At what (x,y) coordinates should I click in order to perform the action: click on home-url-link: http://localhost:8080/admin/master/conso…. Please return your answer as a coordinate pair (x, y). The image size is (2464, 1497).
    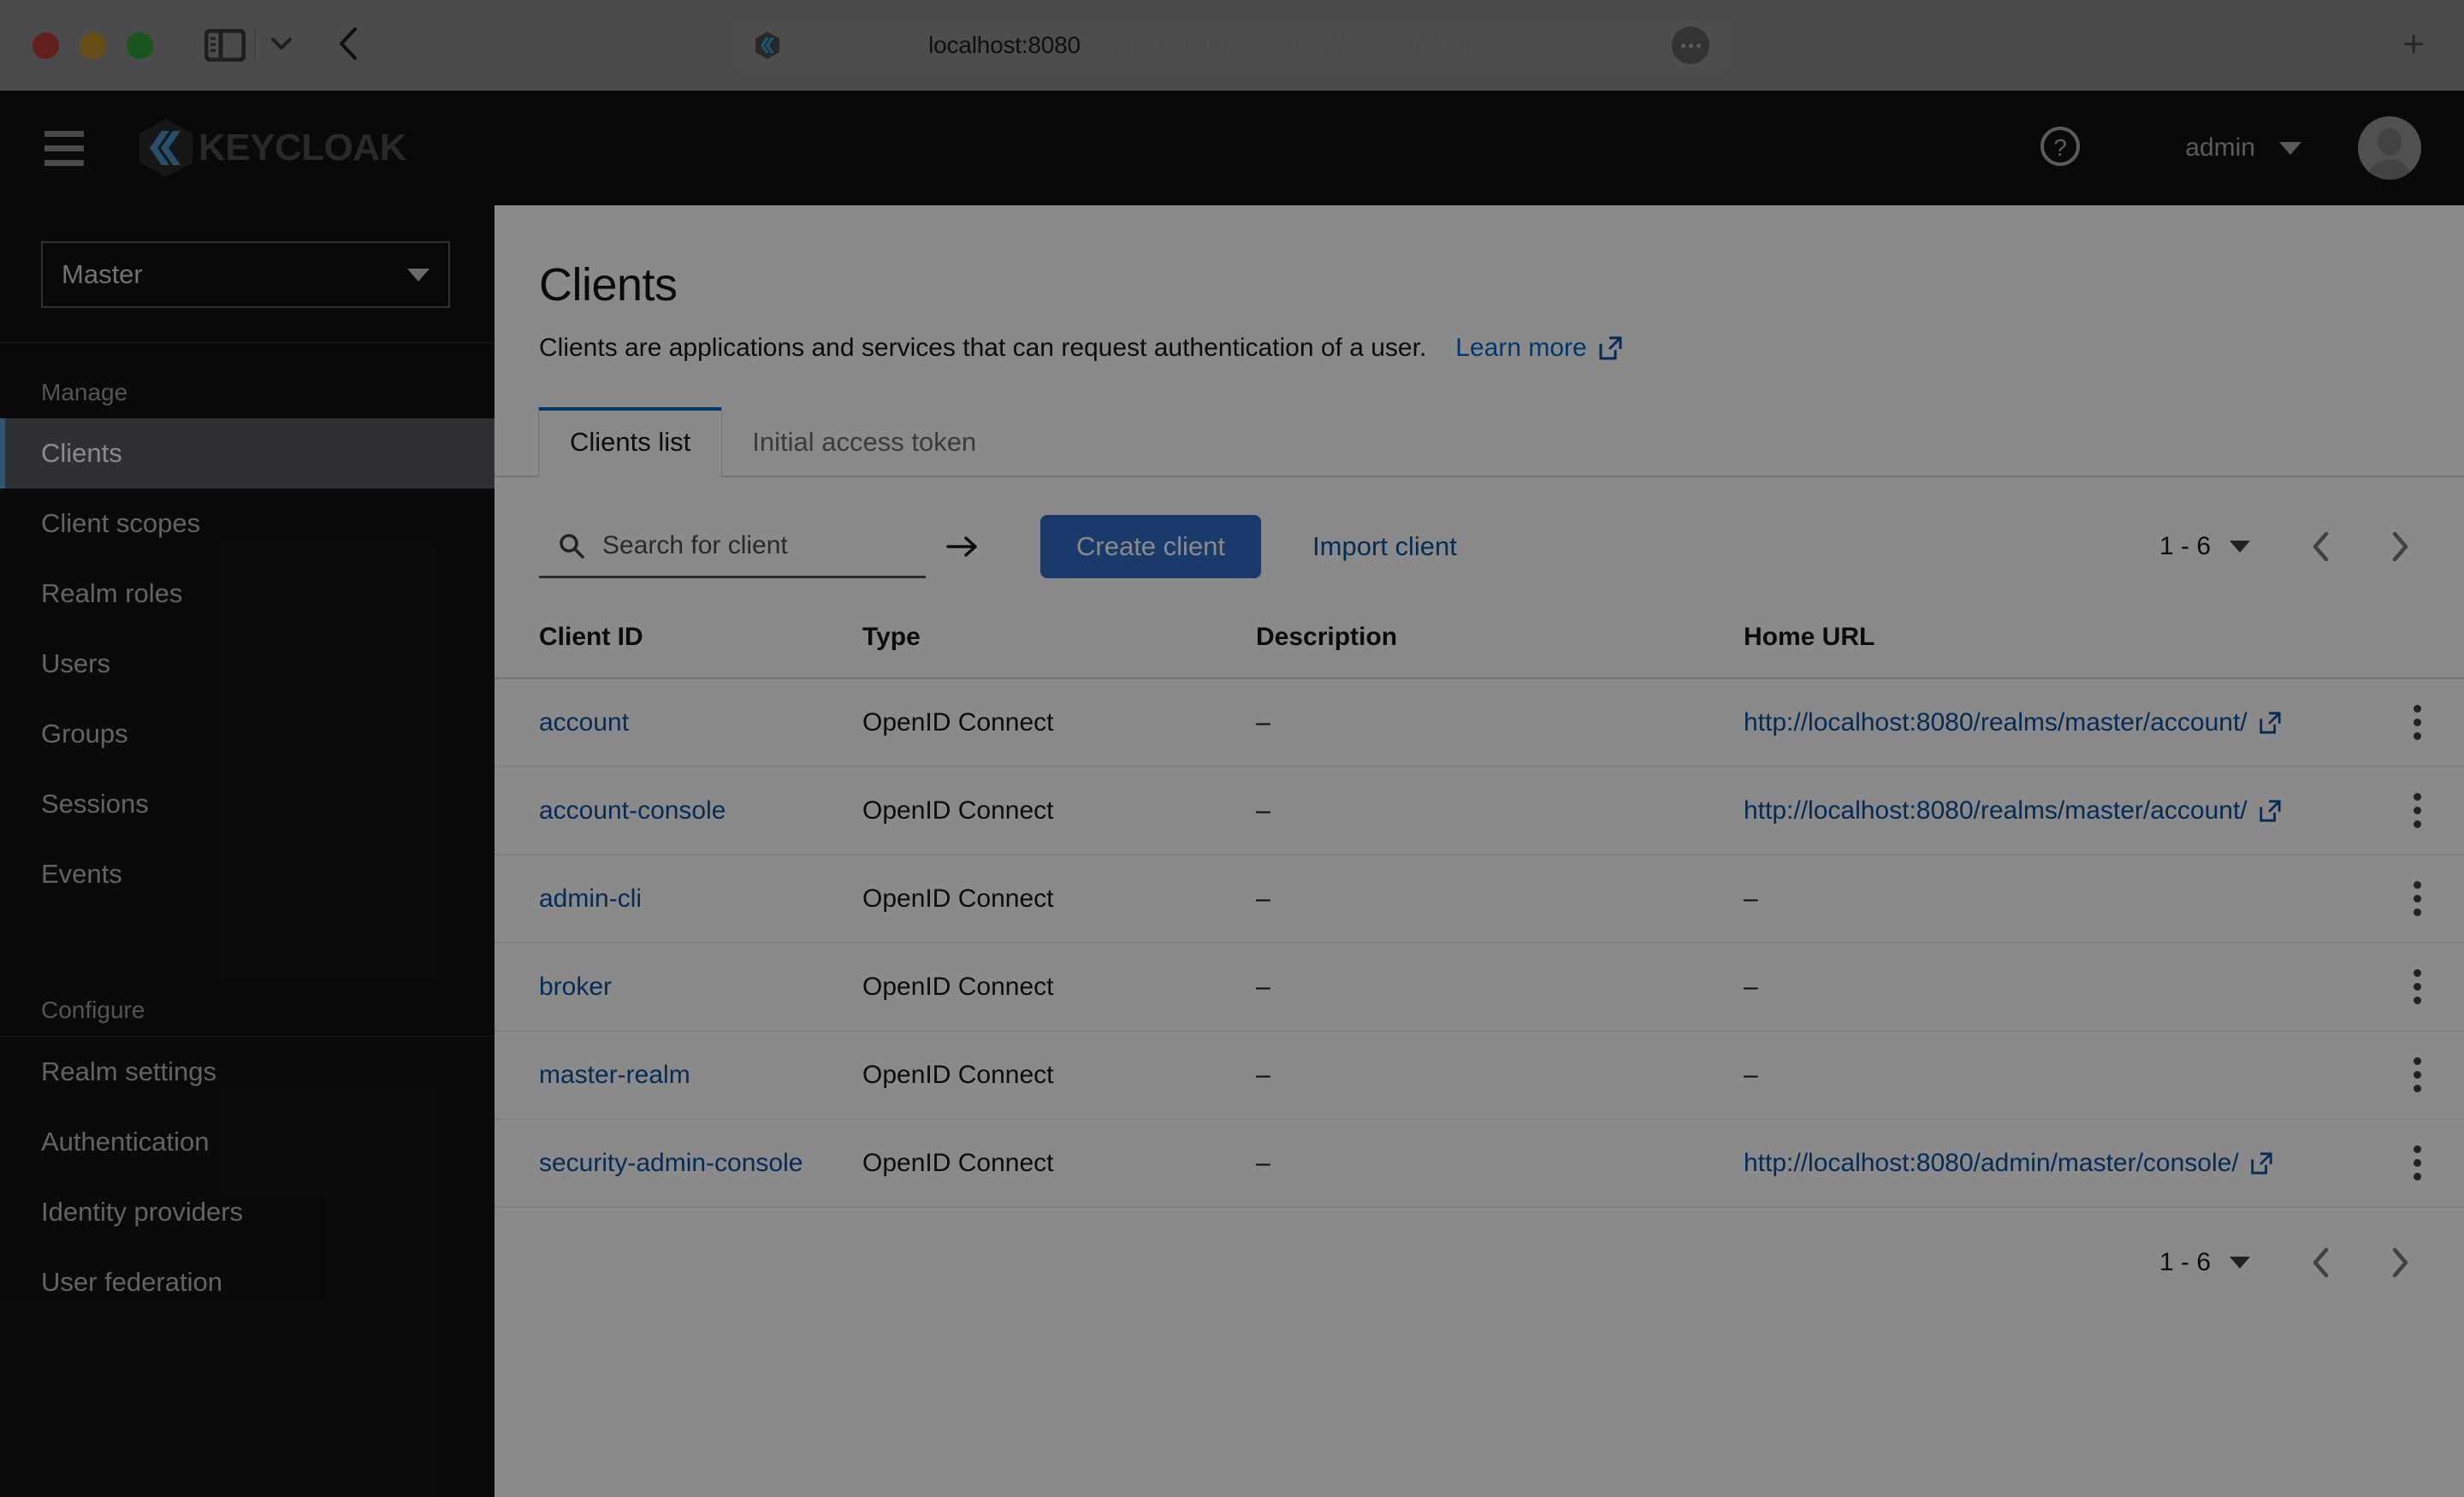
    Looking at the image, I should click on (2008, 1163).